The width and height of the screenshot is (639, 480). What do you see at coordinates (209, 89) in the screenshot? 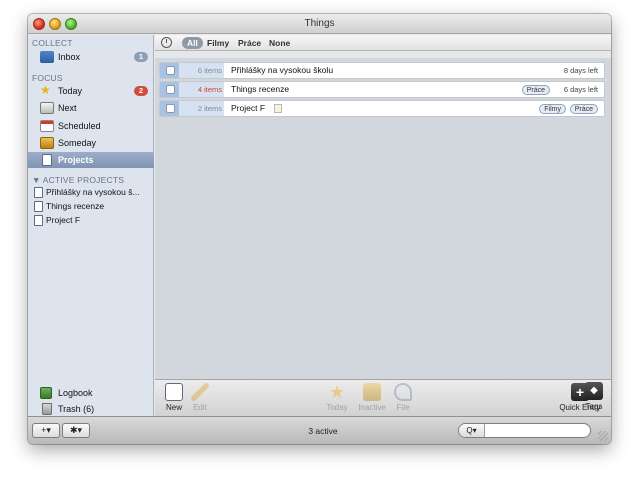
I see `project-item-count: 4 items` at bounding box center [209, 89].